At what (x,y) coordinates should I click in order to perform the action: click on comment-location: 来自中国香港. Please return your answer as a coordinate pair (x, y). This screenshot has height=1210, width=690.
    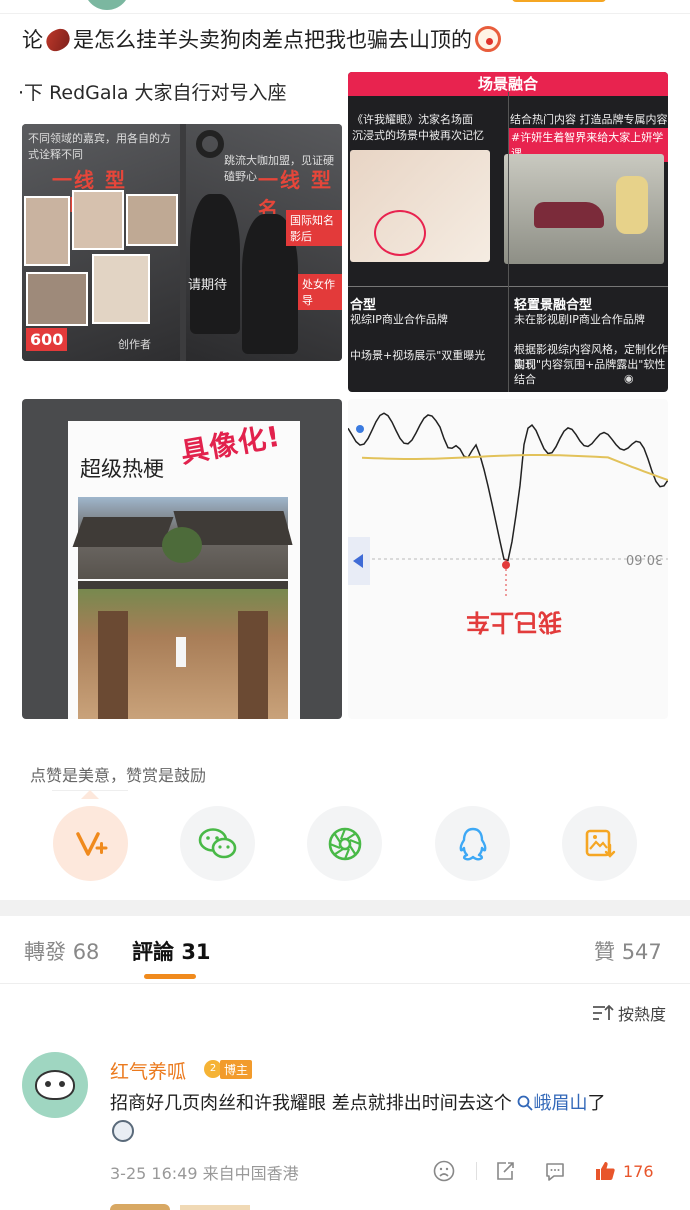
    Looking at the image, I should click on (250, 1173).